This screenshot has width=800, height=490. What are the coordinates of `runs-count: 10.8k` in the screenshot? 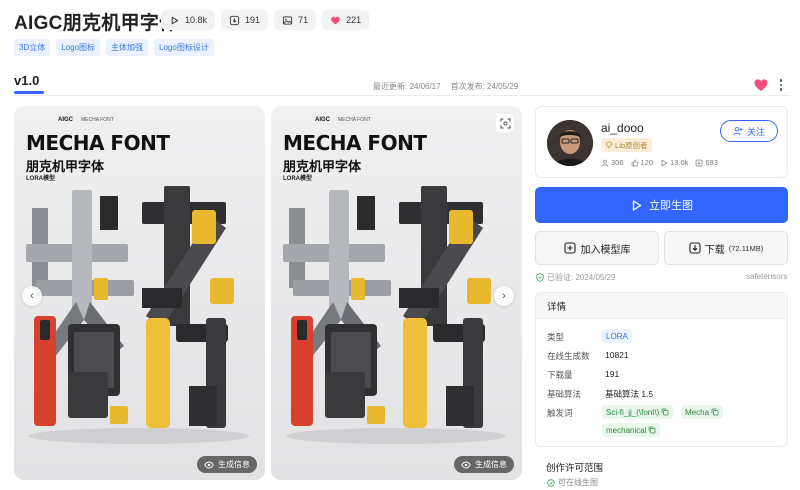 It's located at (196, 20).